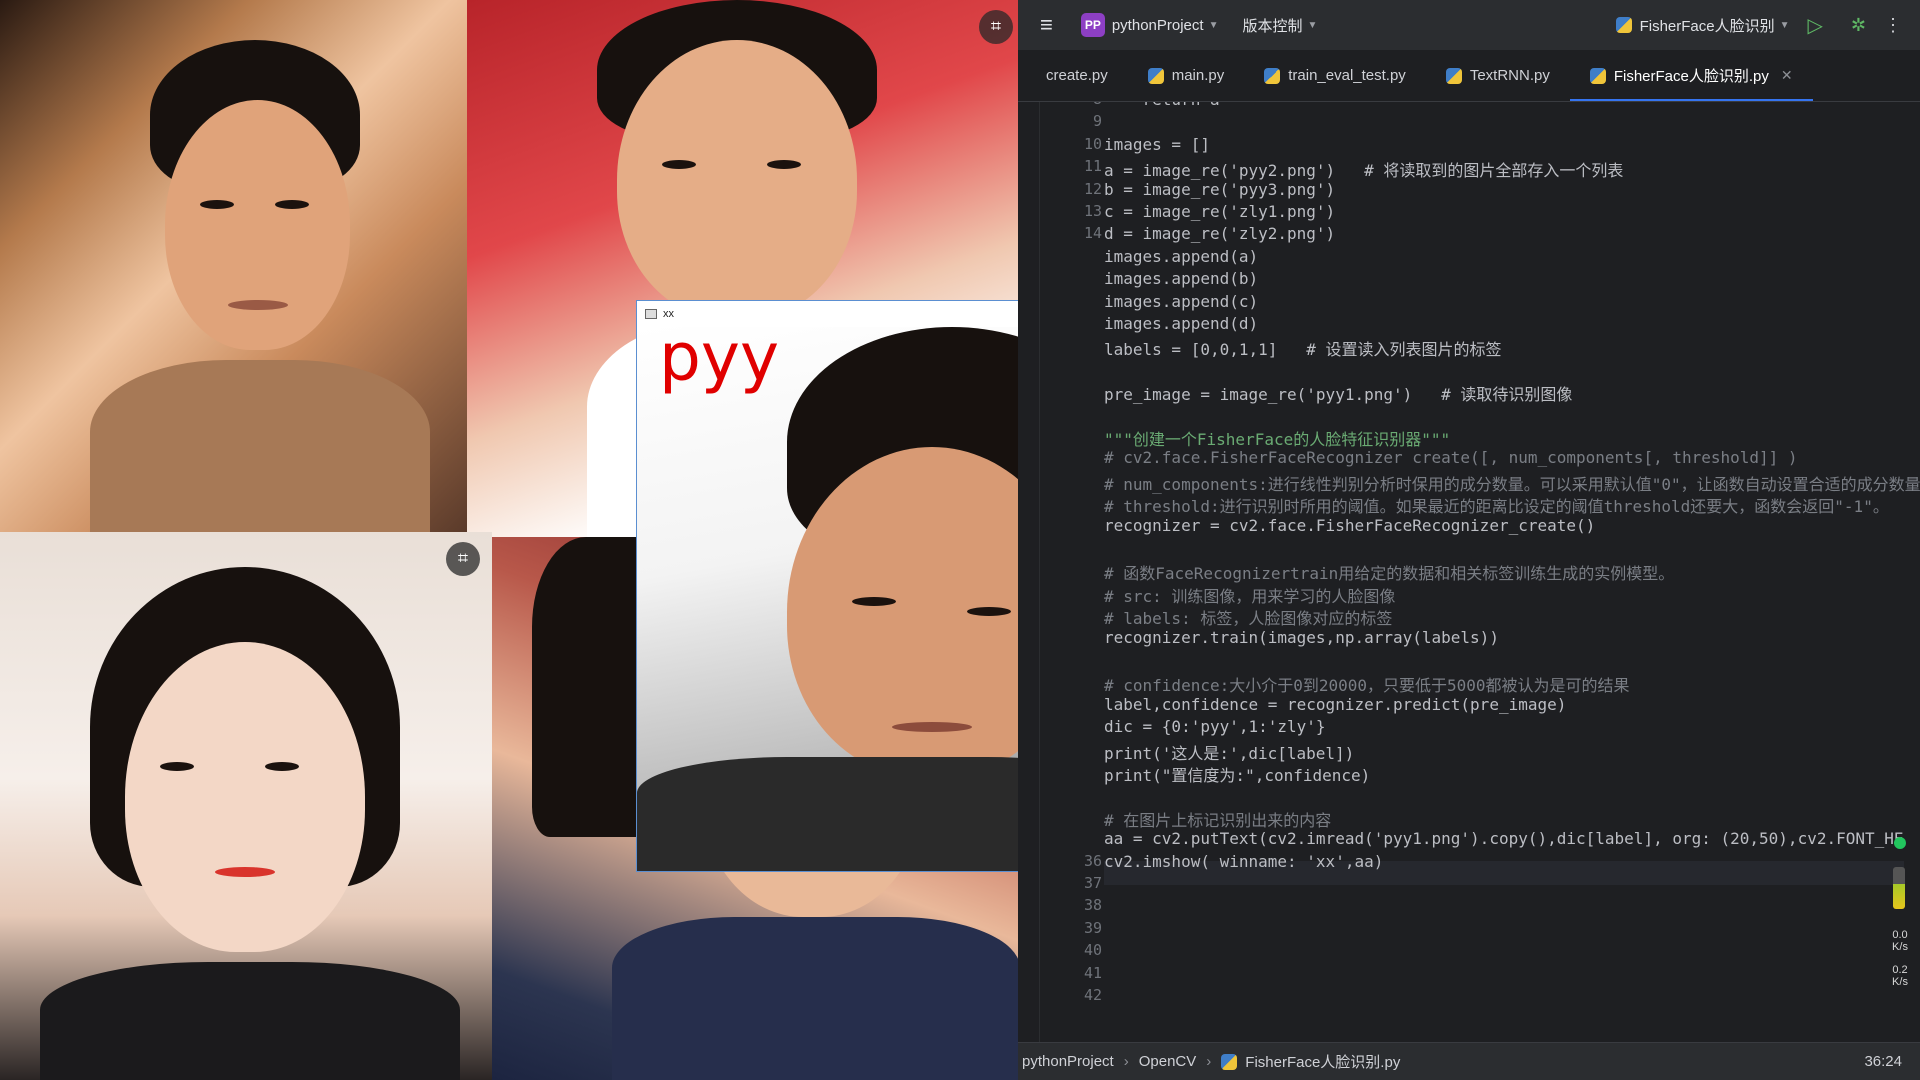 The height and width of the screenshot is (1080, 1920). I want to click on cursor-position: 36:24, so click(1883, 1061).